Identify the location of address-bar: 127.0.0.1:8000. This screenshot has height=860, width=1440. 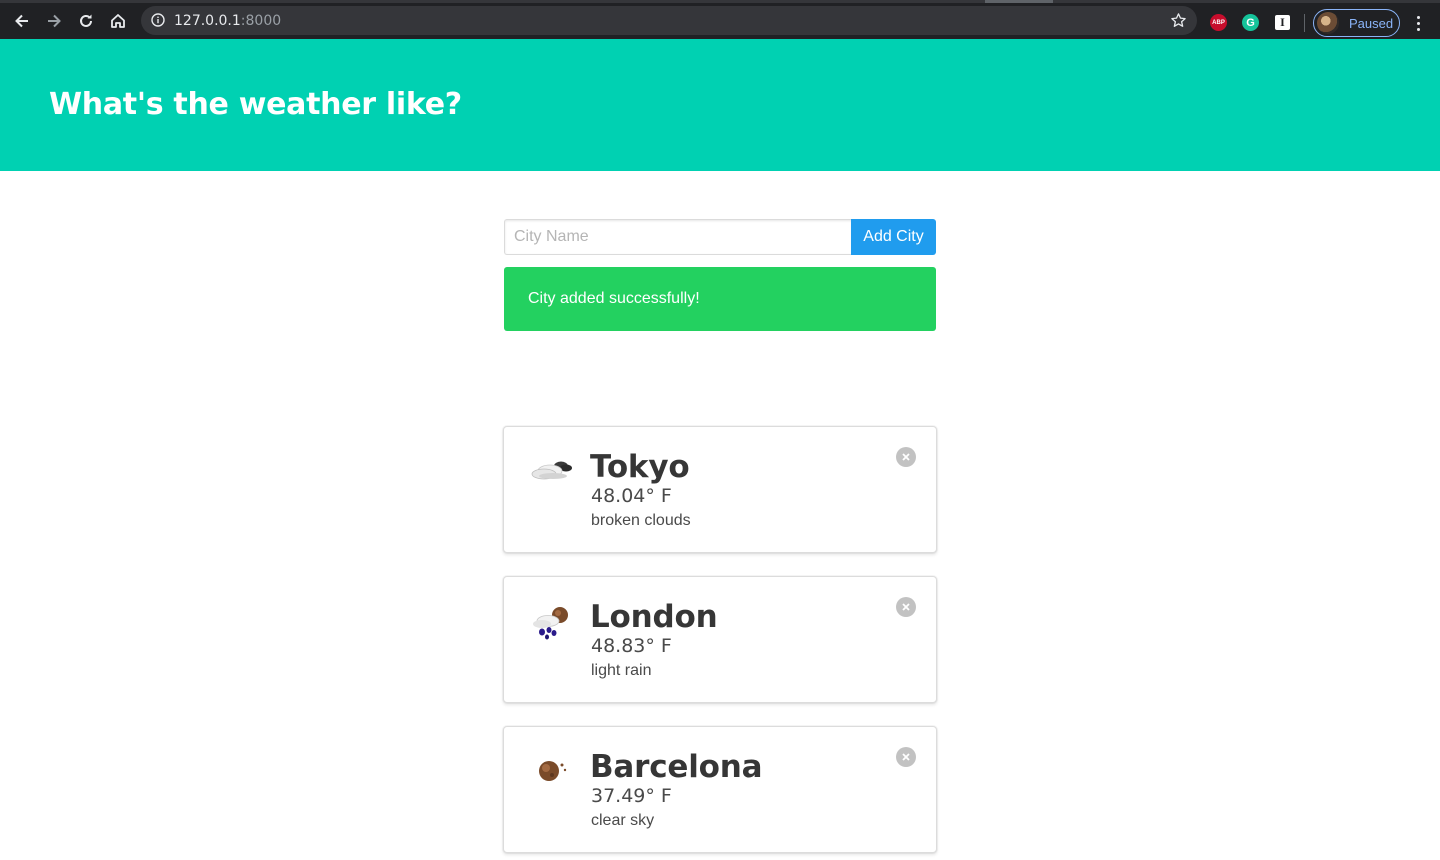
(669, 20).